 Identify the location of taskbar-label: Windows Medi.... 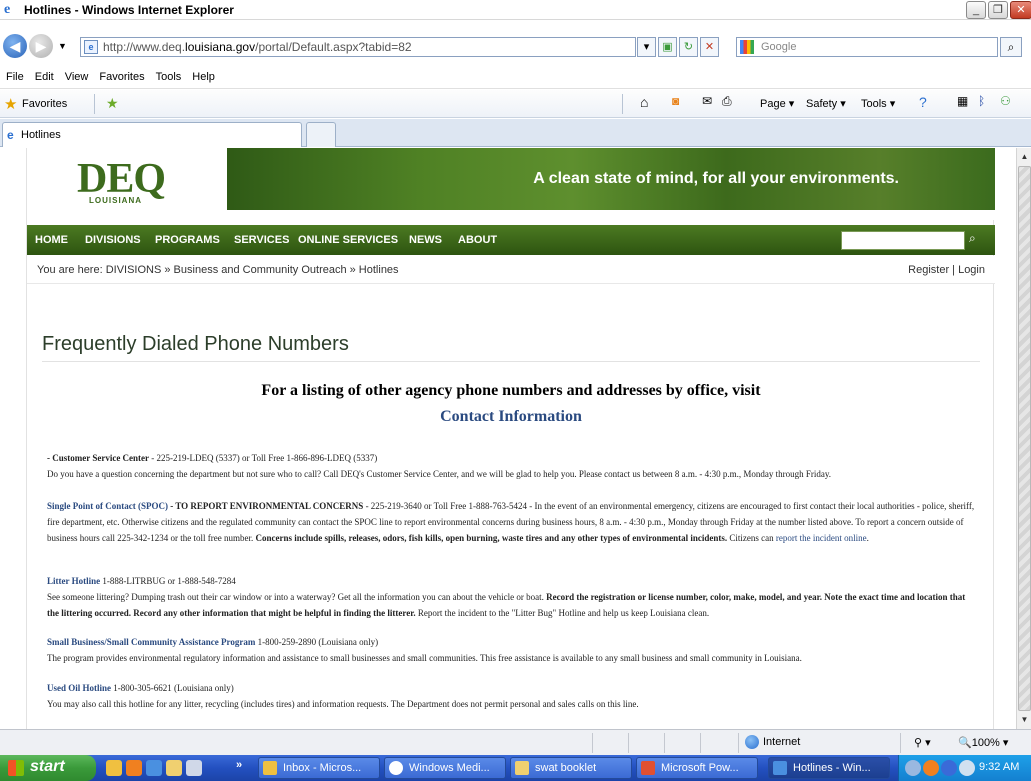
(449, 768).